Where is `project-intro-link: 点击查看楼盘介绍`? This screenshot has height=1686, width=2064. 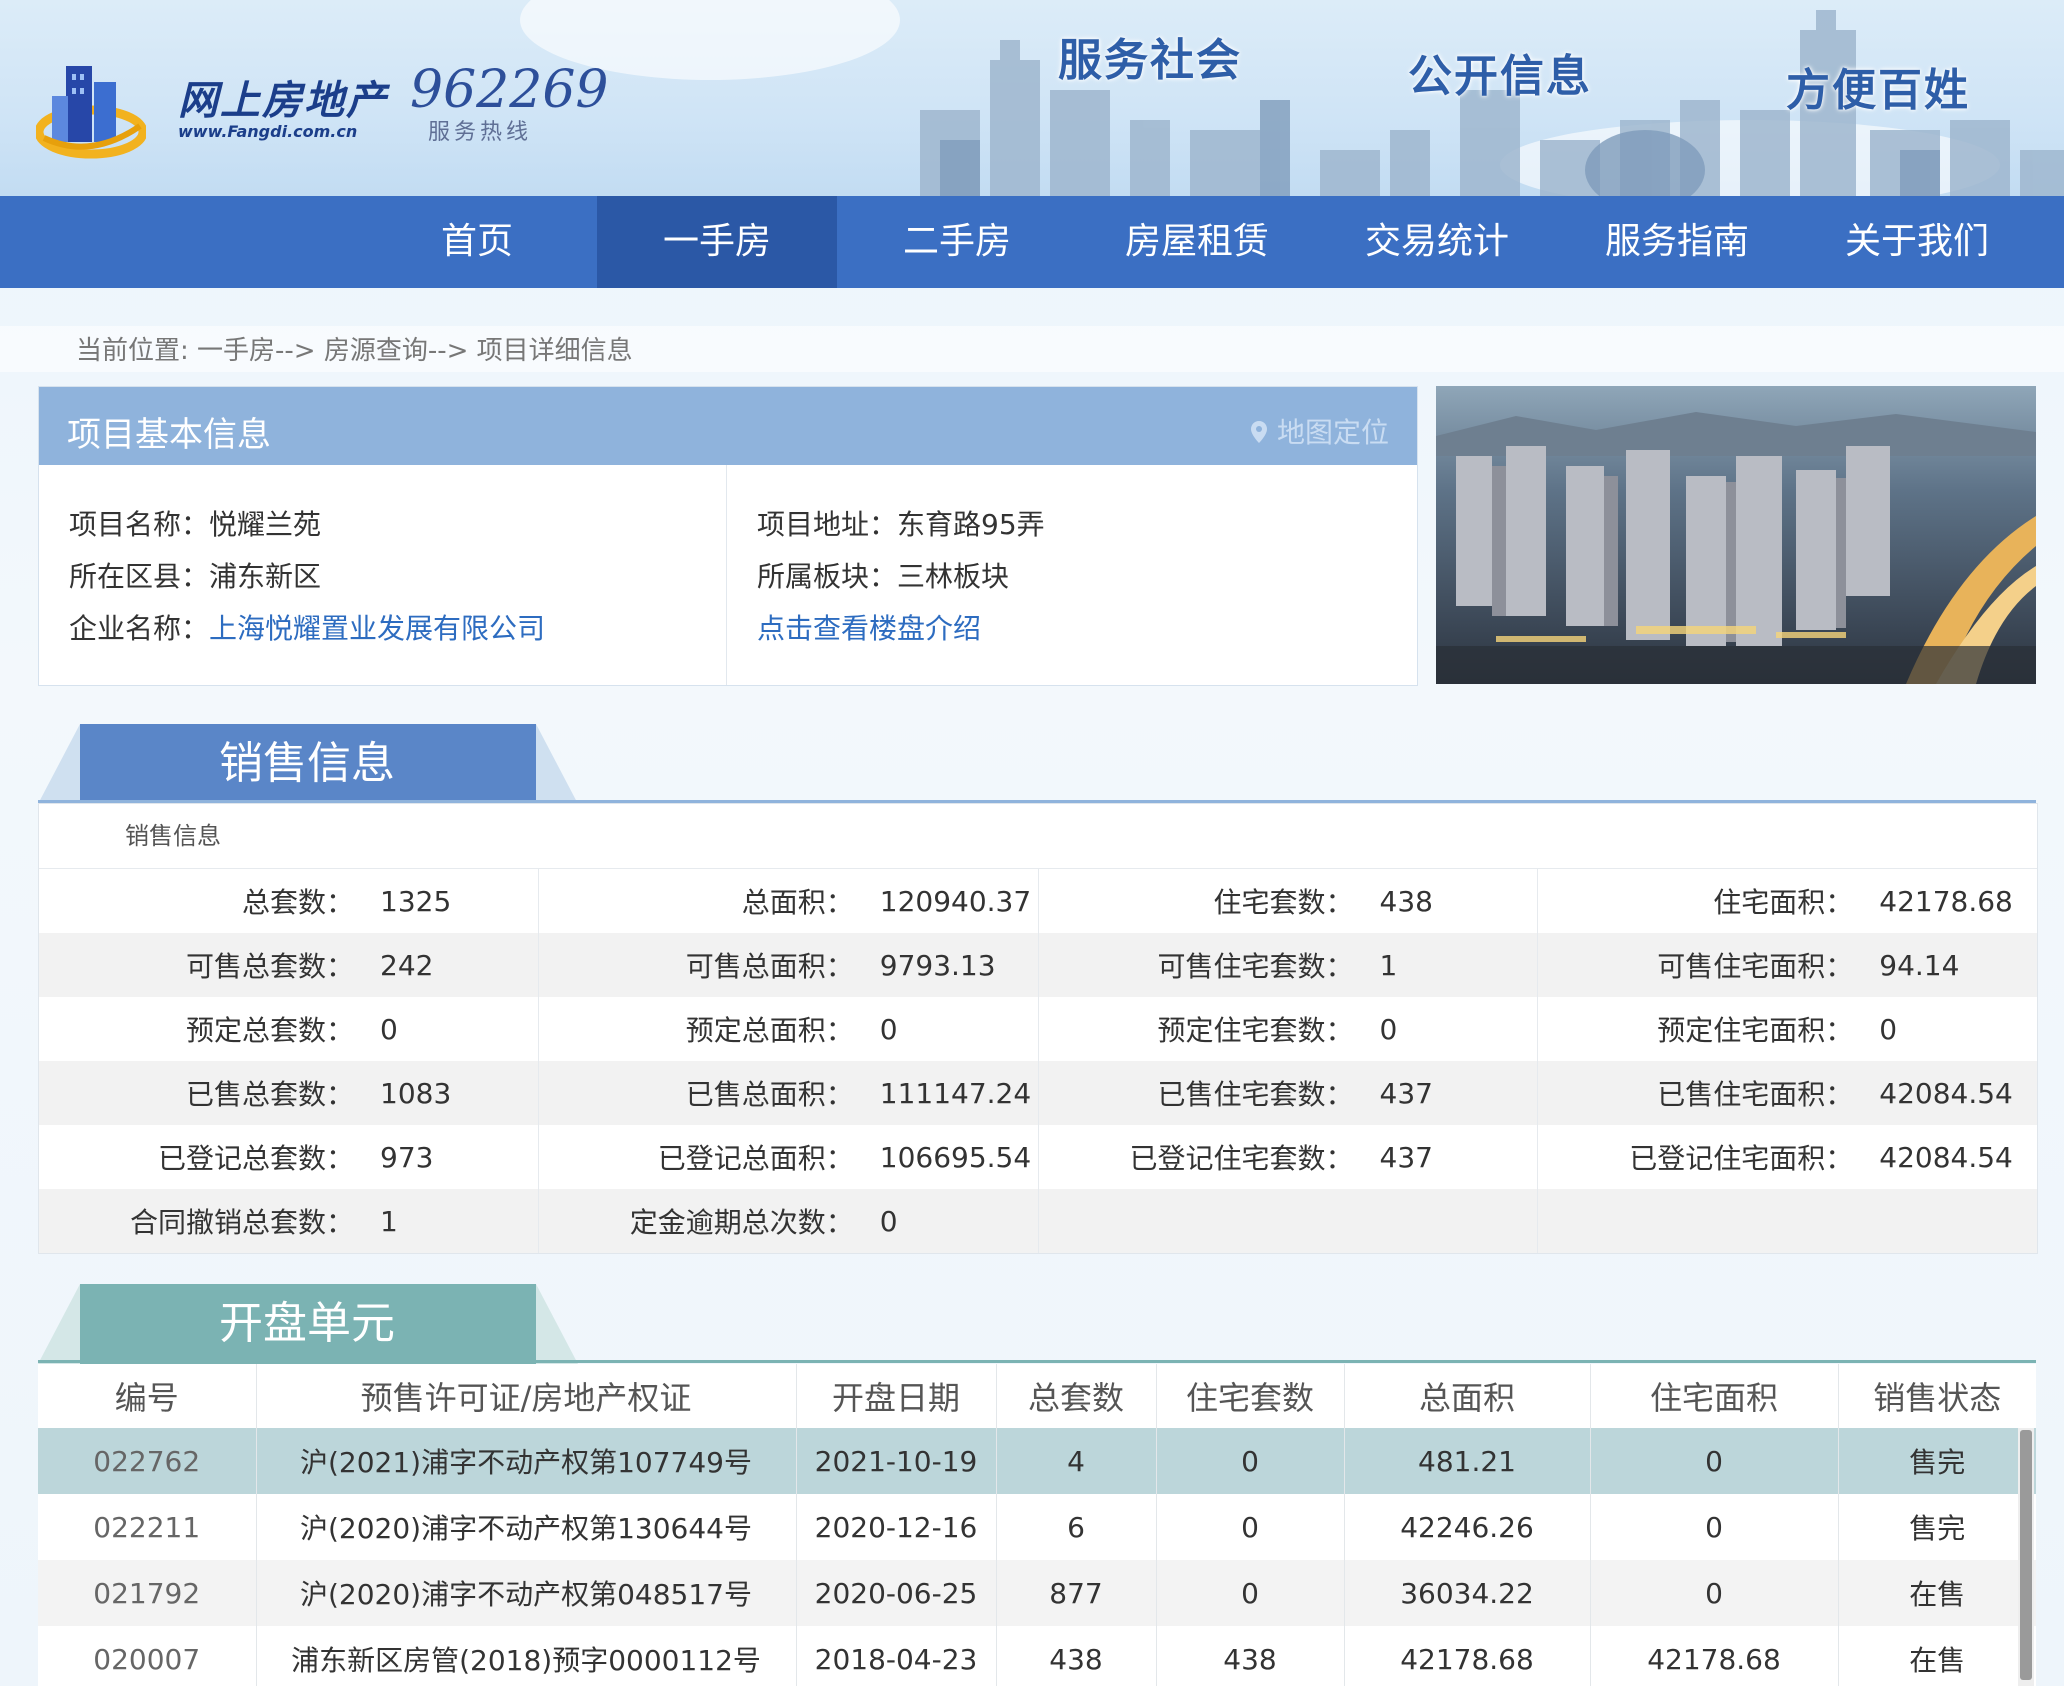
project-intro-link: 点击查看楼盘介绍 is located at coordinates (869, 628).